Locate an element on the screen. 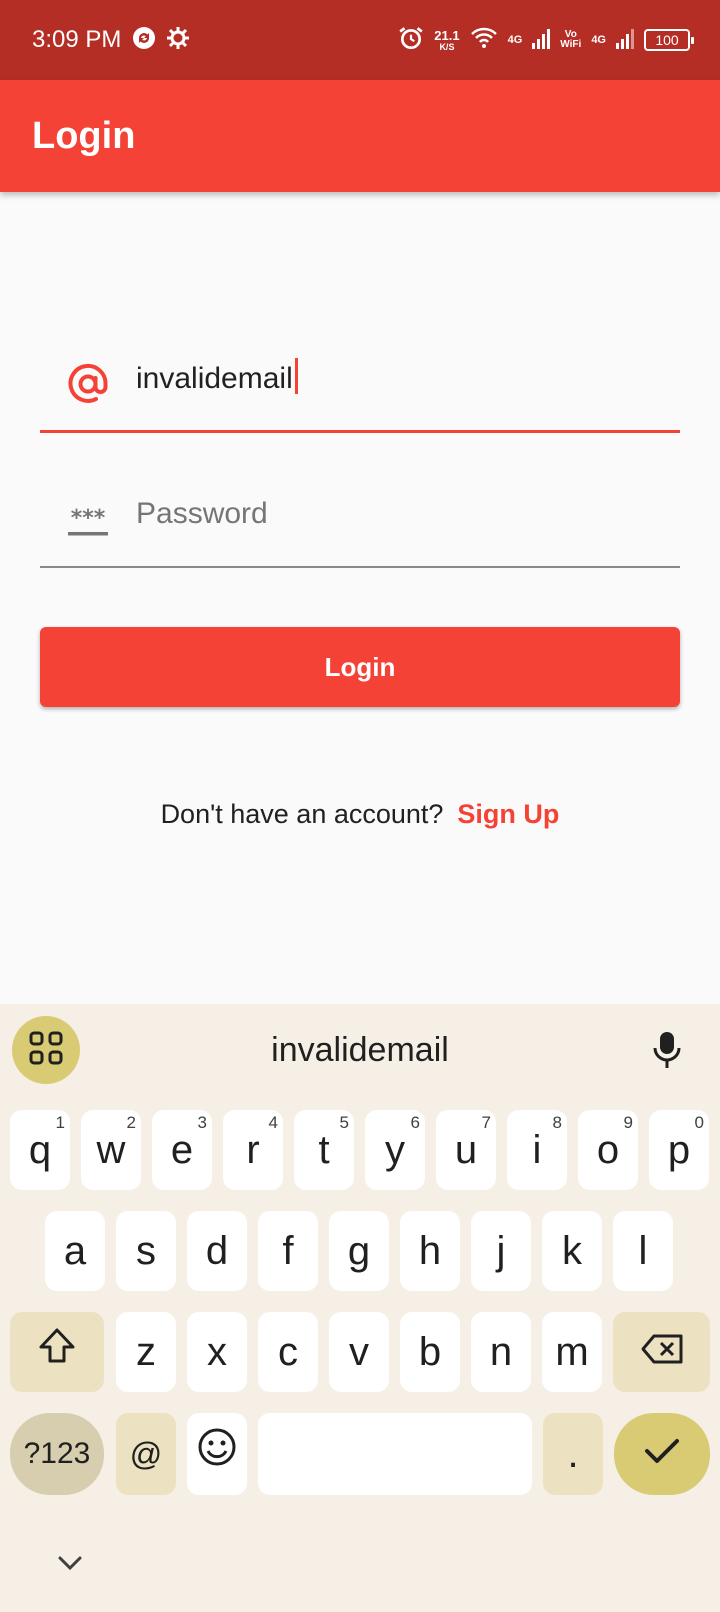 This screenshot has width=720, height=1612. sync-icon is located at coordinates (144, 40).